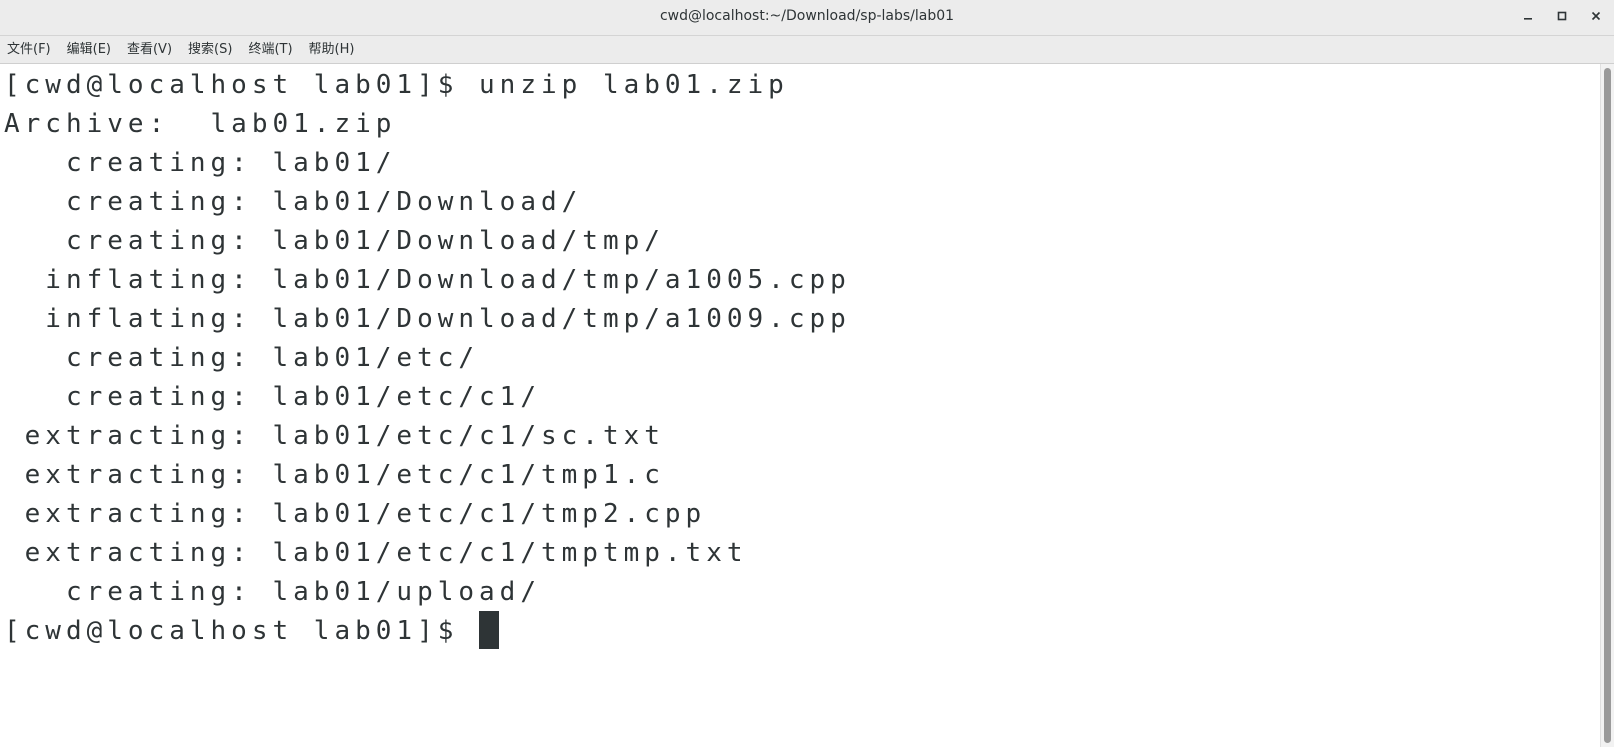 The image size is (1614, 747). Describe the element at coordinates (332, 50) in the screenshot. I see `menu-help: 帮助(H)` at that location.